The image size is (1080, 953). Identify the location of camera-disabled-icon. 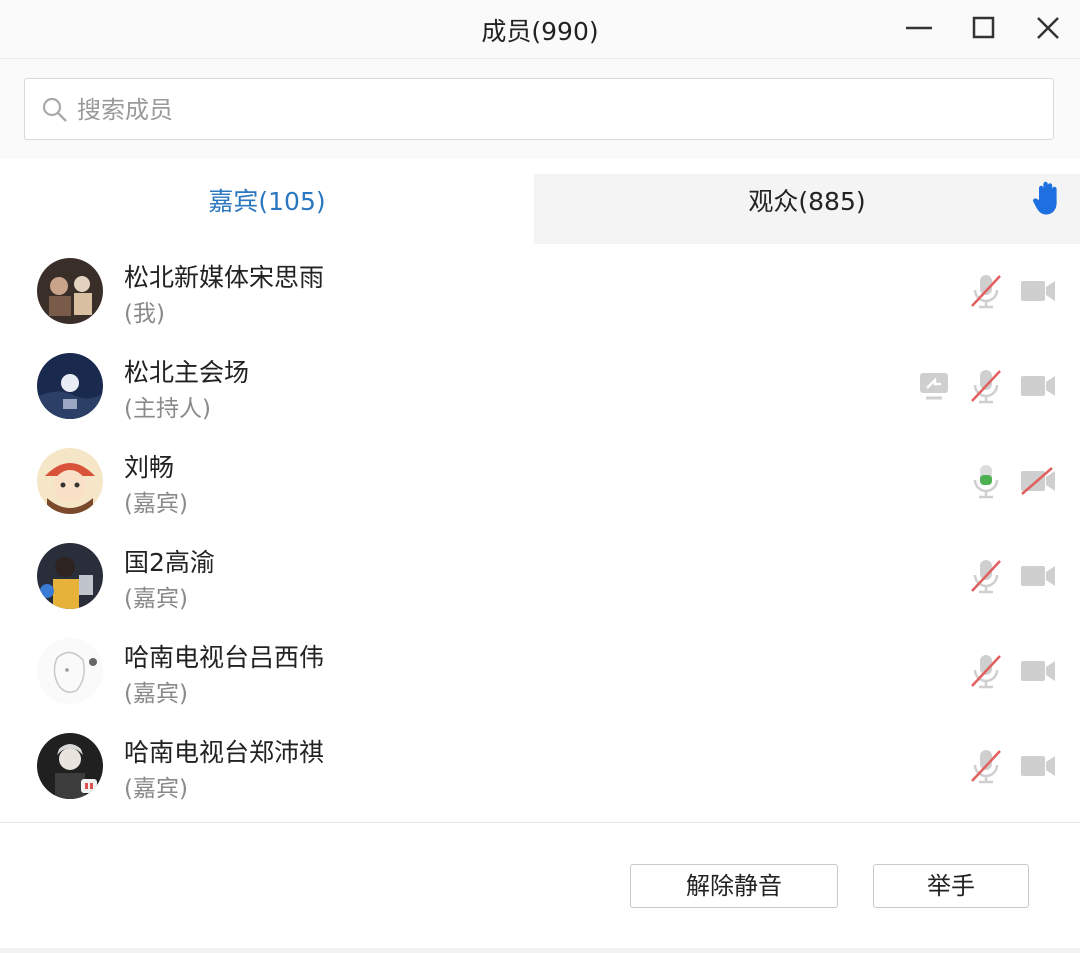
(1038, 481).